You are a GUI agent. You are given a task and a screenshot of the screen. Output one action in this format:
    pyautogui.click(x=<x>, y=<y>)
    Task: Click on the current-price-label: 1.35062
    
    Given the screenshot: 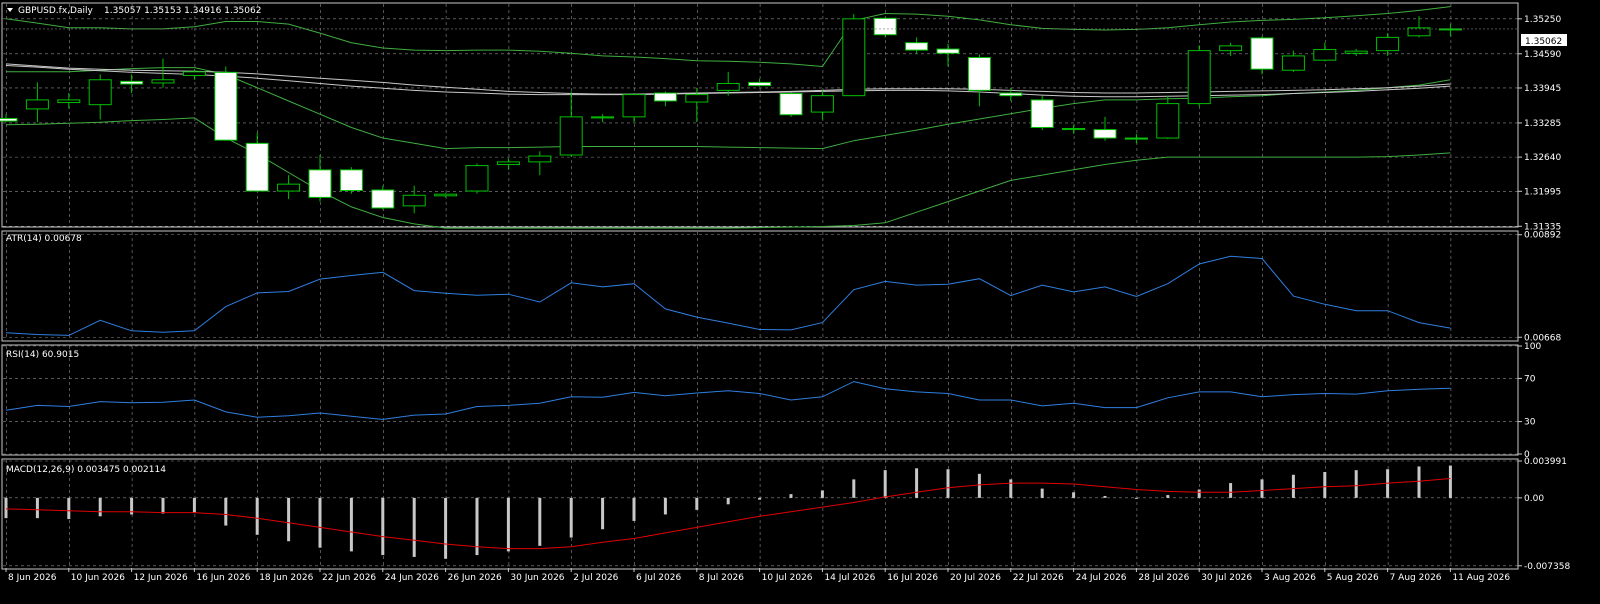 What is the action you would take?
    pyautogui.click(x=1543, y=42)
    